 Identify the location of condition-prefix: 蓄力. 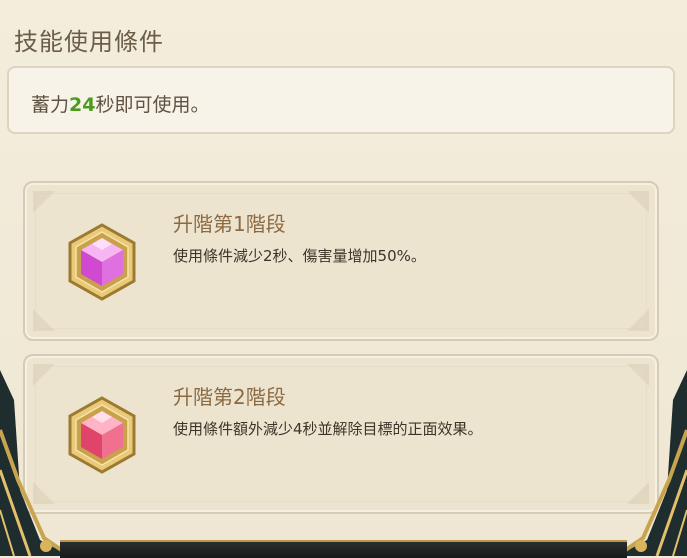
(50, 105).